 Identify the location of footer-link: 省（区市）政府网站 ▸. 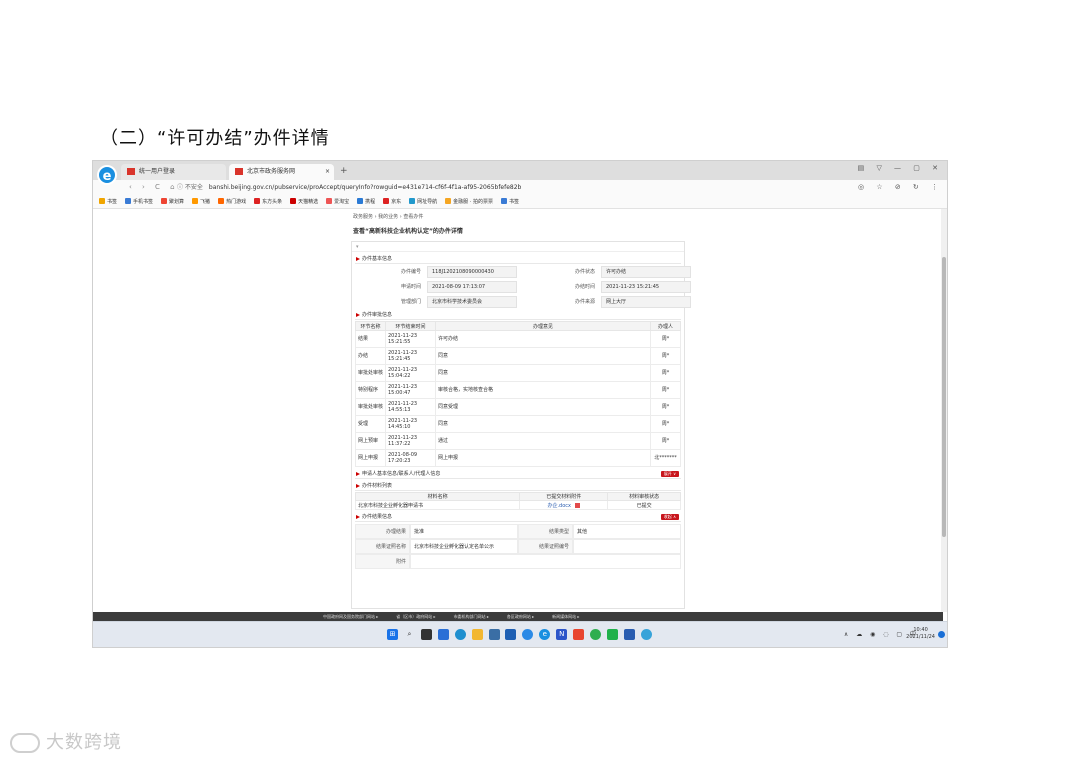
(415, 616).